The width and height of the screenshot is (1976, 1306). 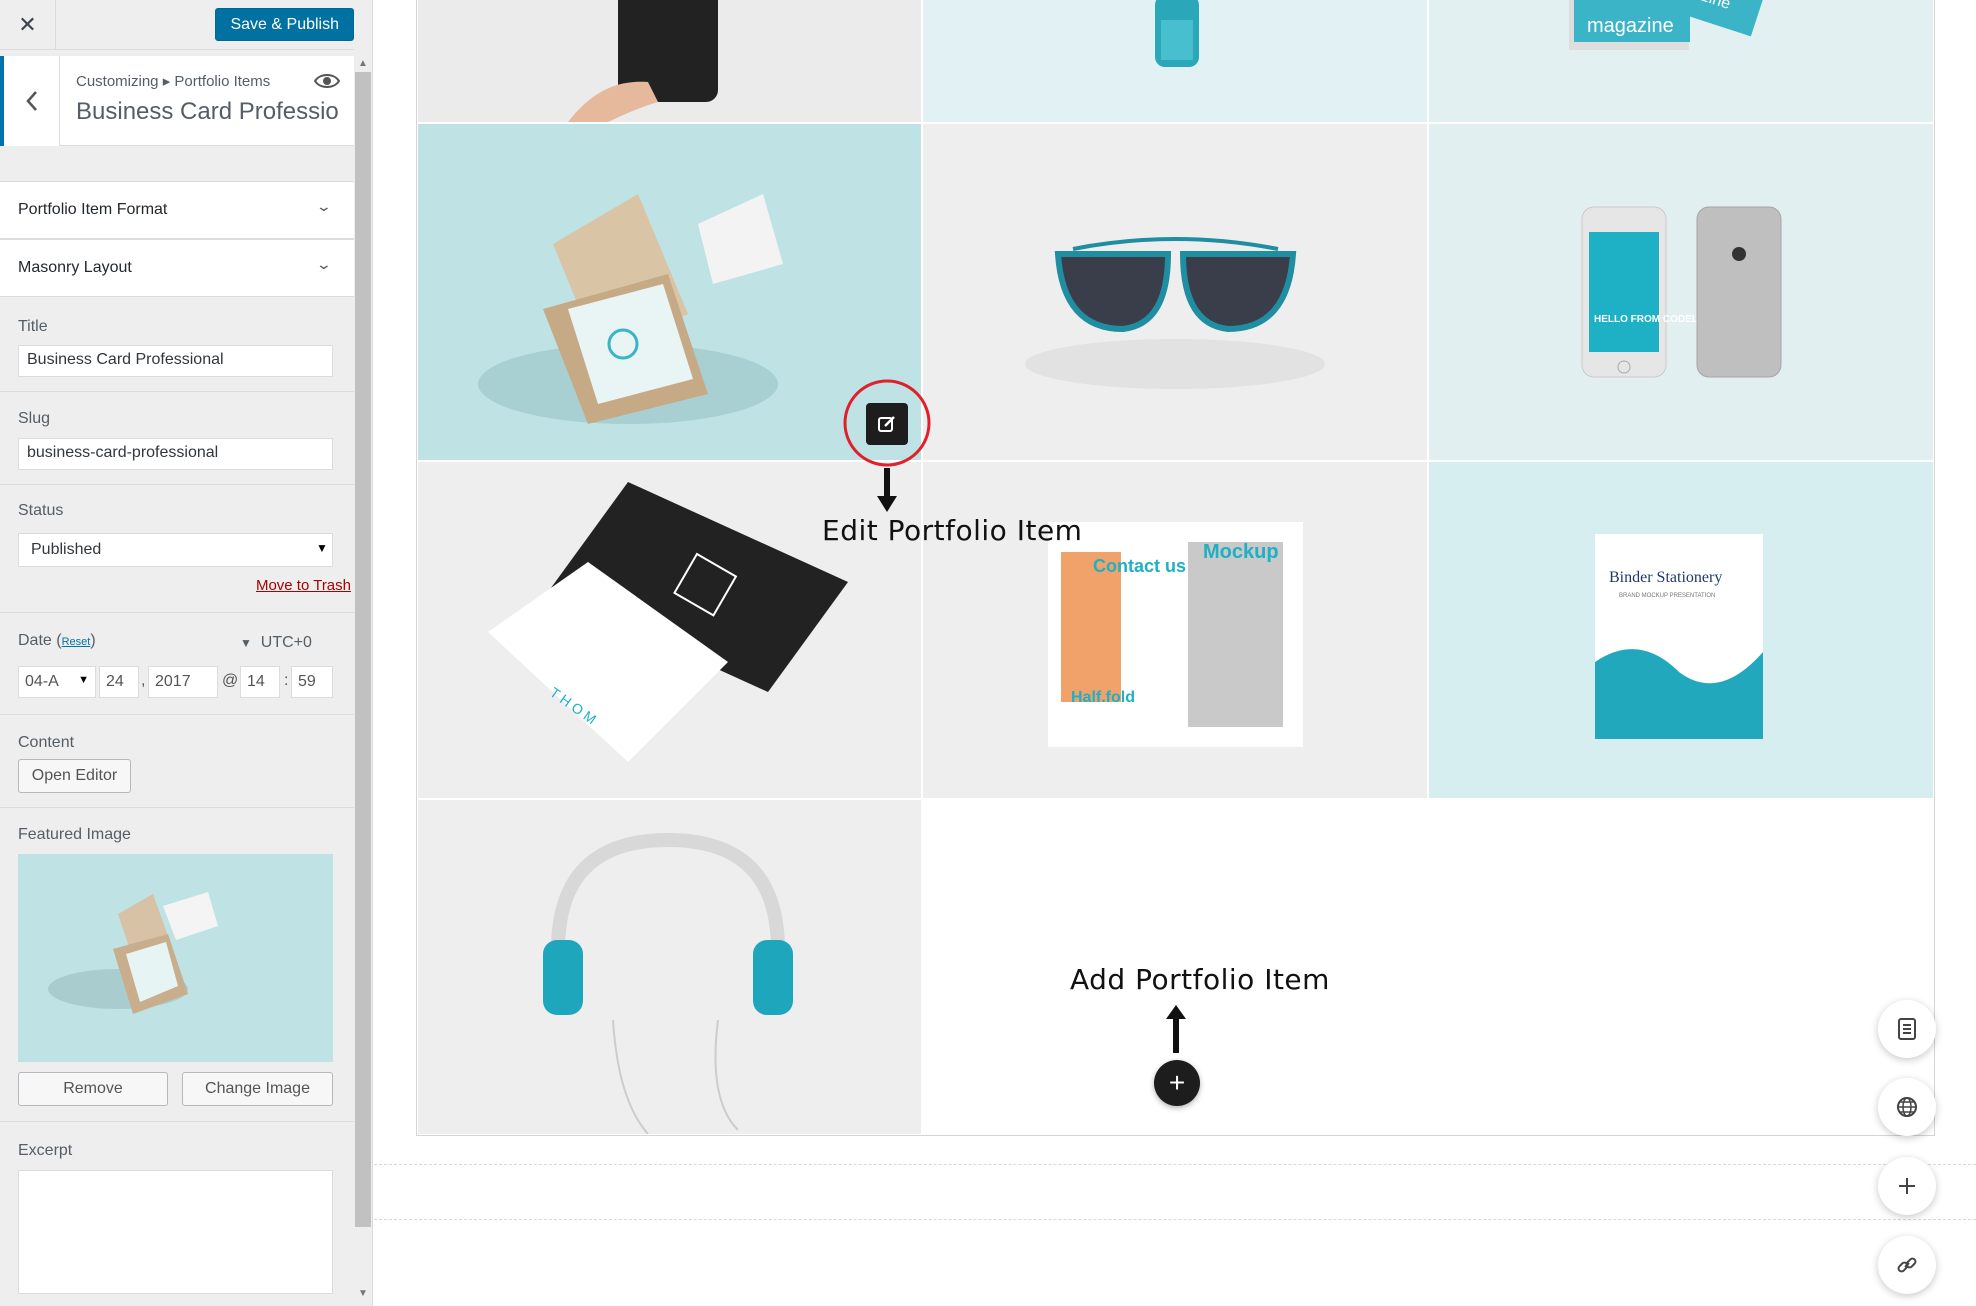 What do you see at coordinates (1103, 697) in the screenshot?
I see `halffold-text: Half.fold` at bounding box center [1103, 697].